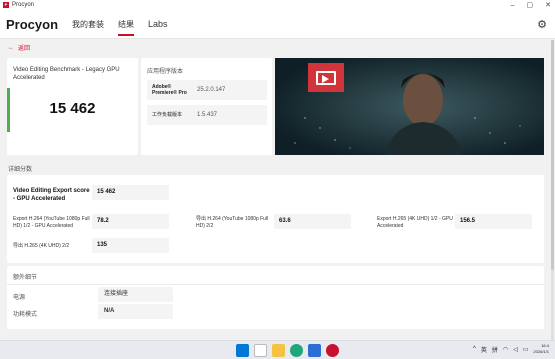  What do you see at coordinates (495, 349) in the screenshot?
I see `ime-mode: 拼` at bounding box center [495, 349].